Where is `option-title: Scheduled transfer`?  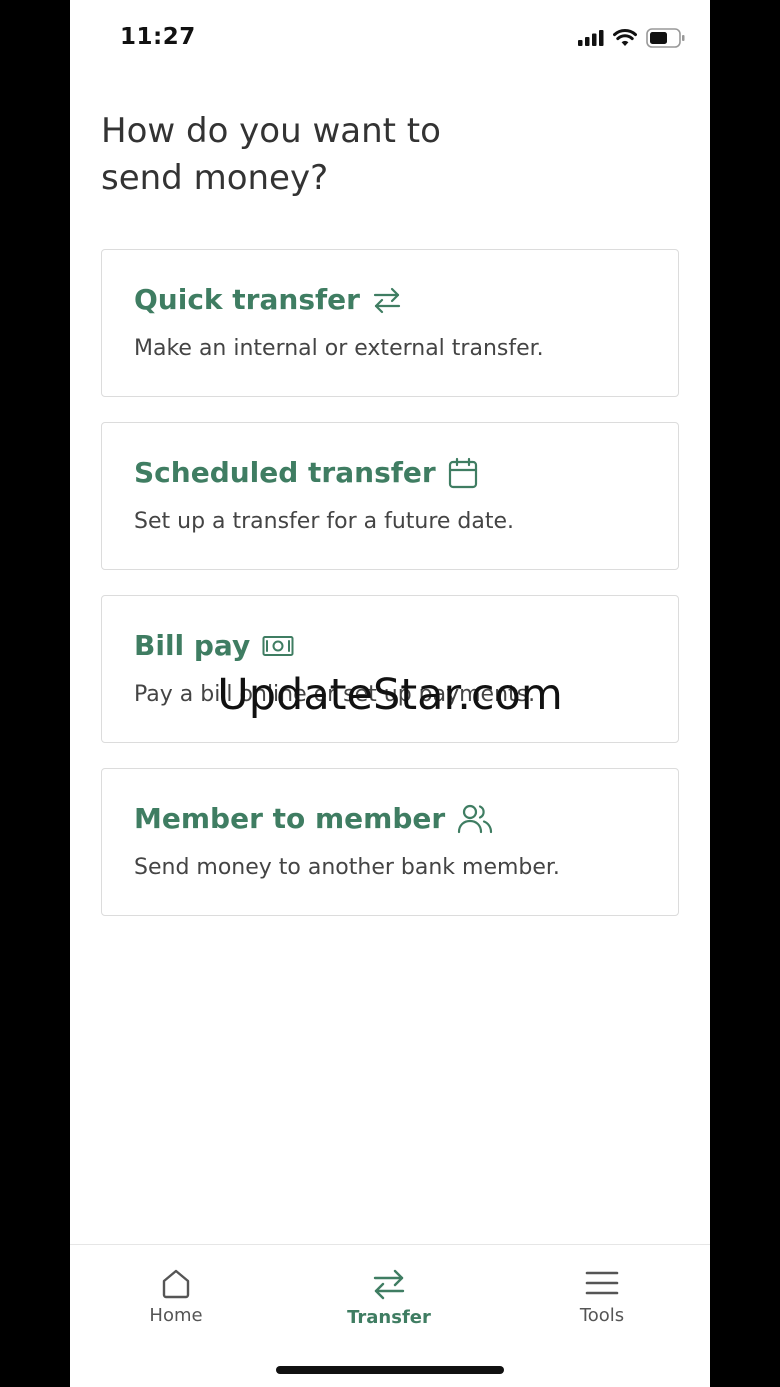 option-title: Scheduled transfer is located at coordinates (285, 472).